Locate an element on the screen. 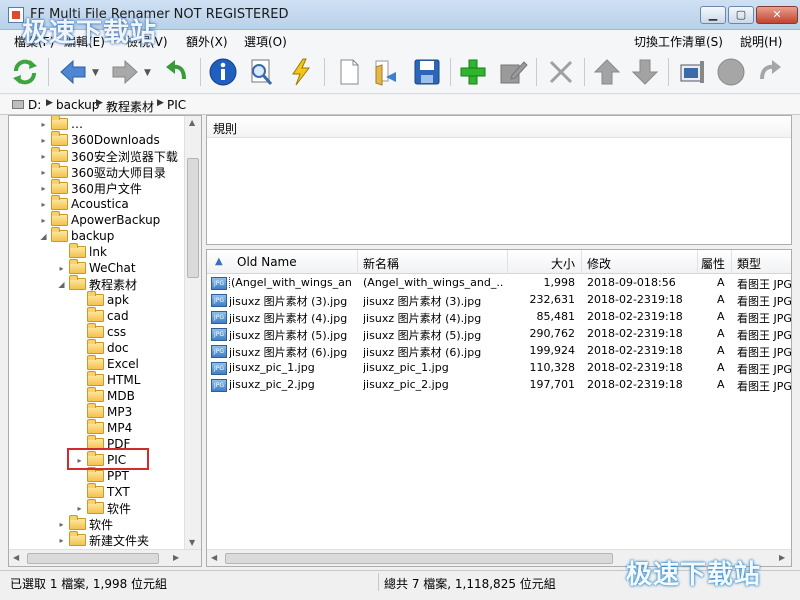 The width and height of the screenshot is (800, 600). tree-item: cad is located at coordinates (102, 315).